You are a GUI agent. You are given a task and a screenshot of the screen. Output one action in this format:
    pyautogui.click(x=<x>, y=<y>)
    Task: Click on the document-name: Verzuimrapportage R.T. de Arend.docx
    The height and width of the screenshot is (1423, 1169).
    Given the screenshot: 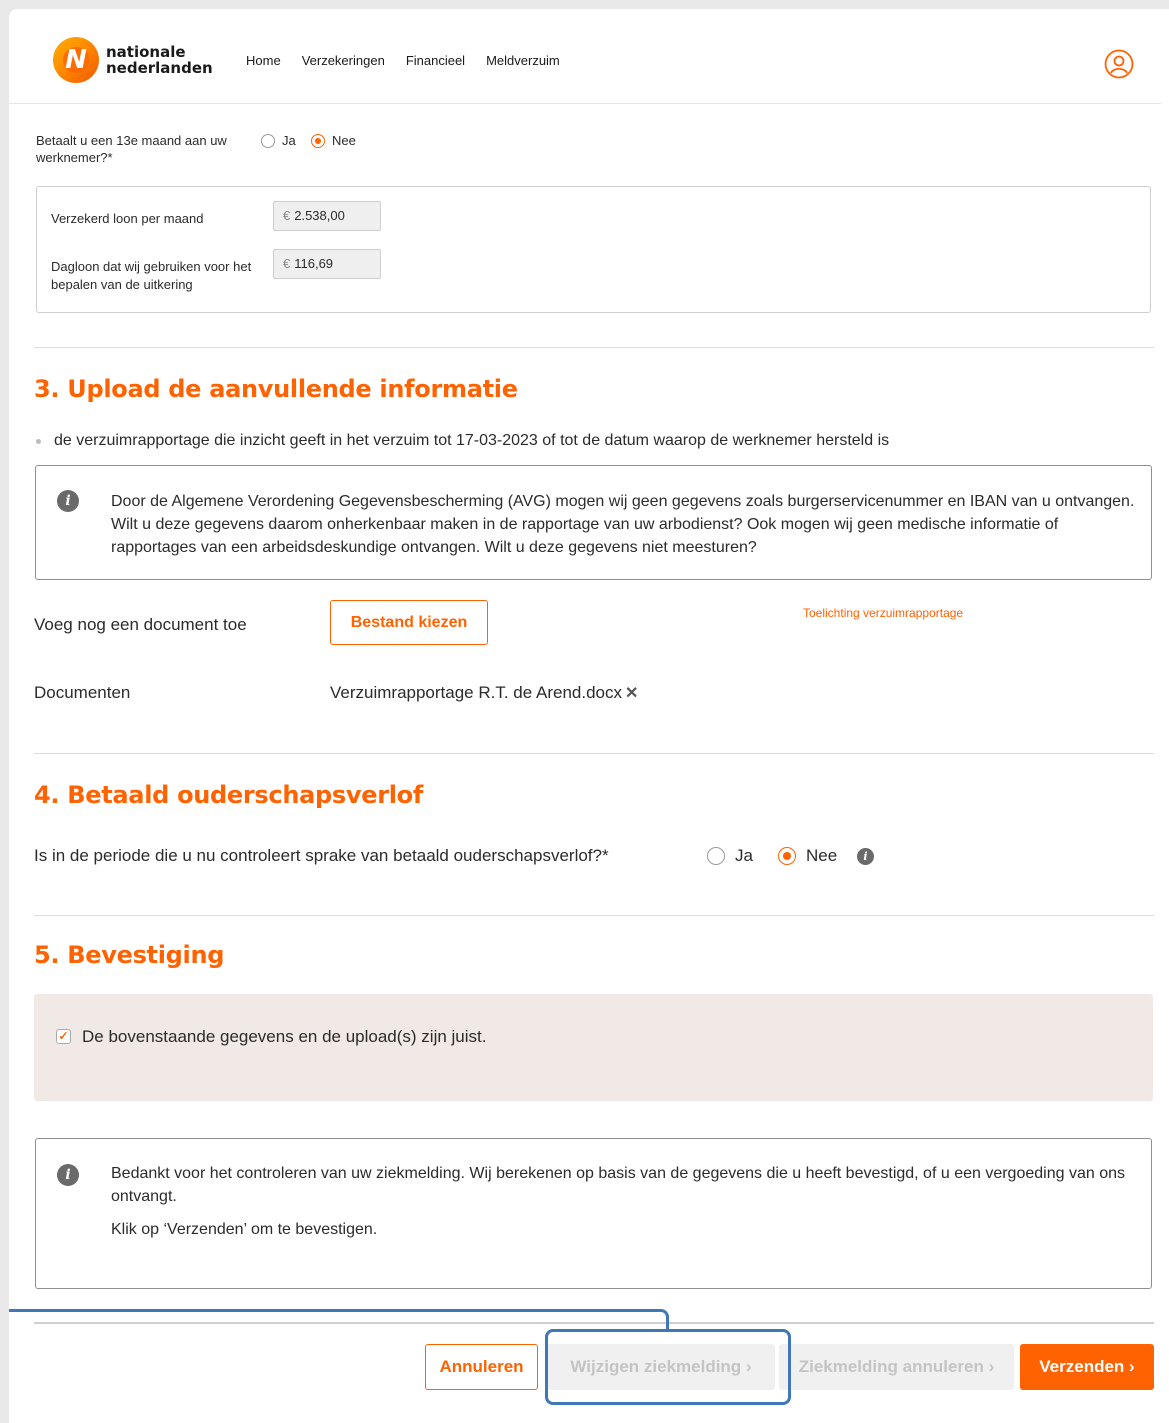 What is the action you would take?
    pyautogui.click(x=476, y=692)
    